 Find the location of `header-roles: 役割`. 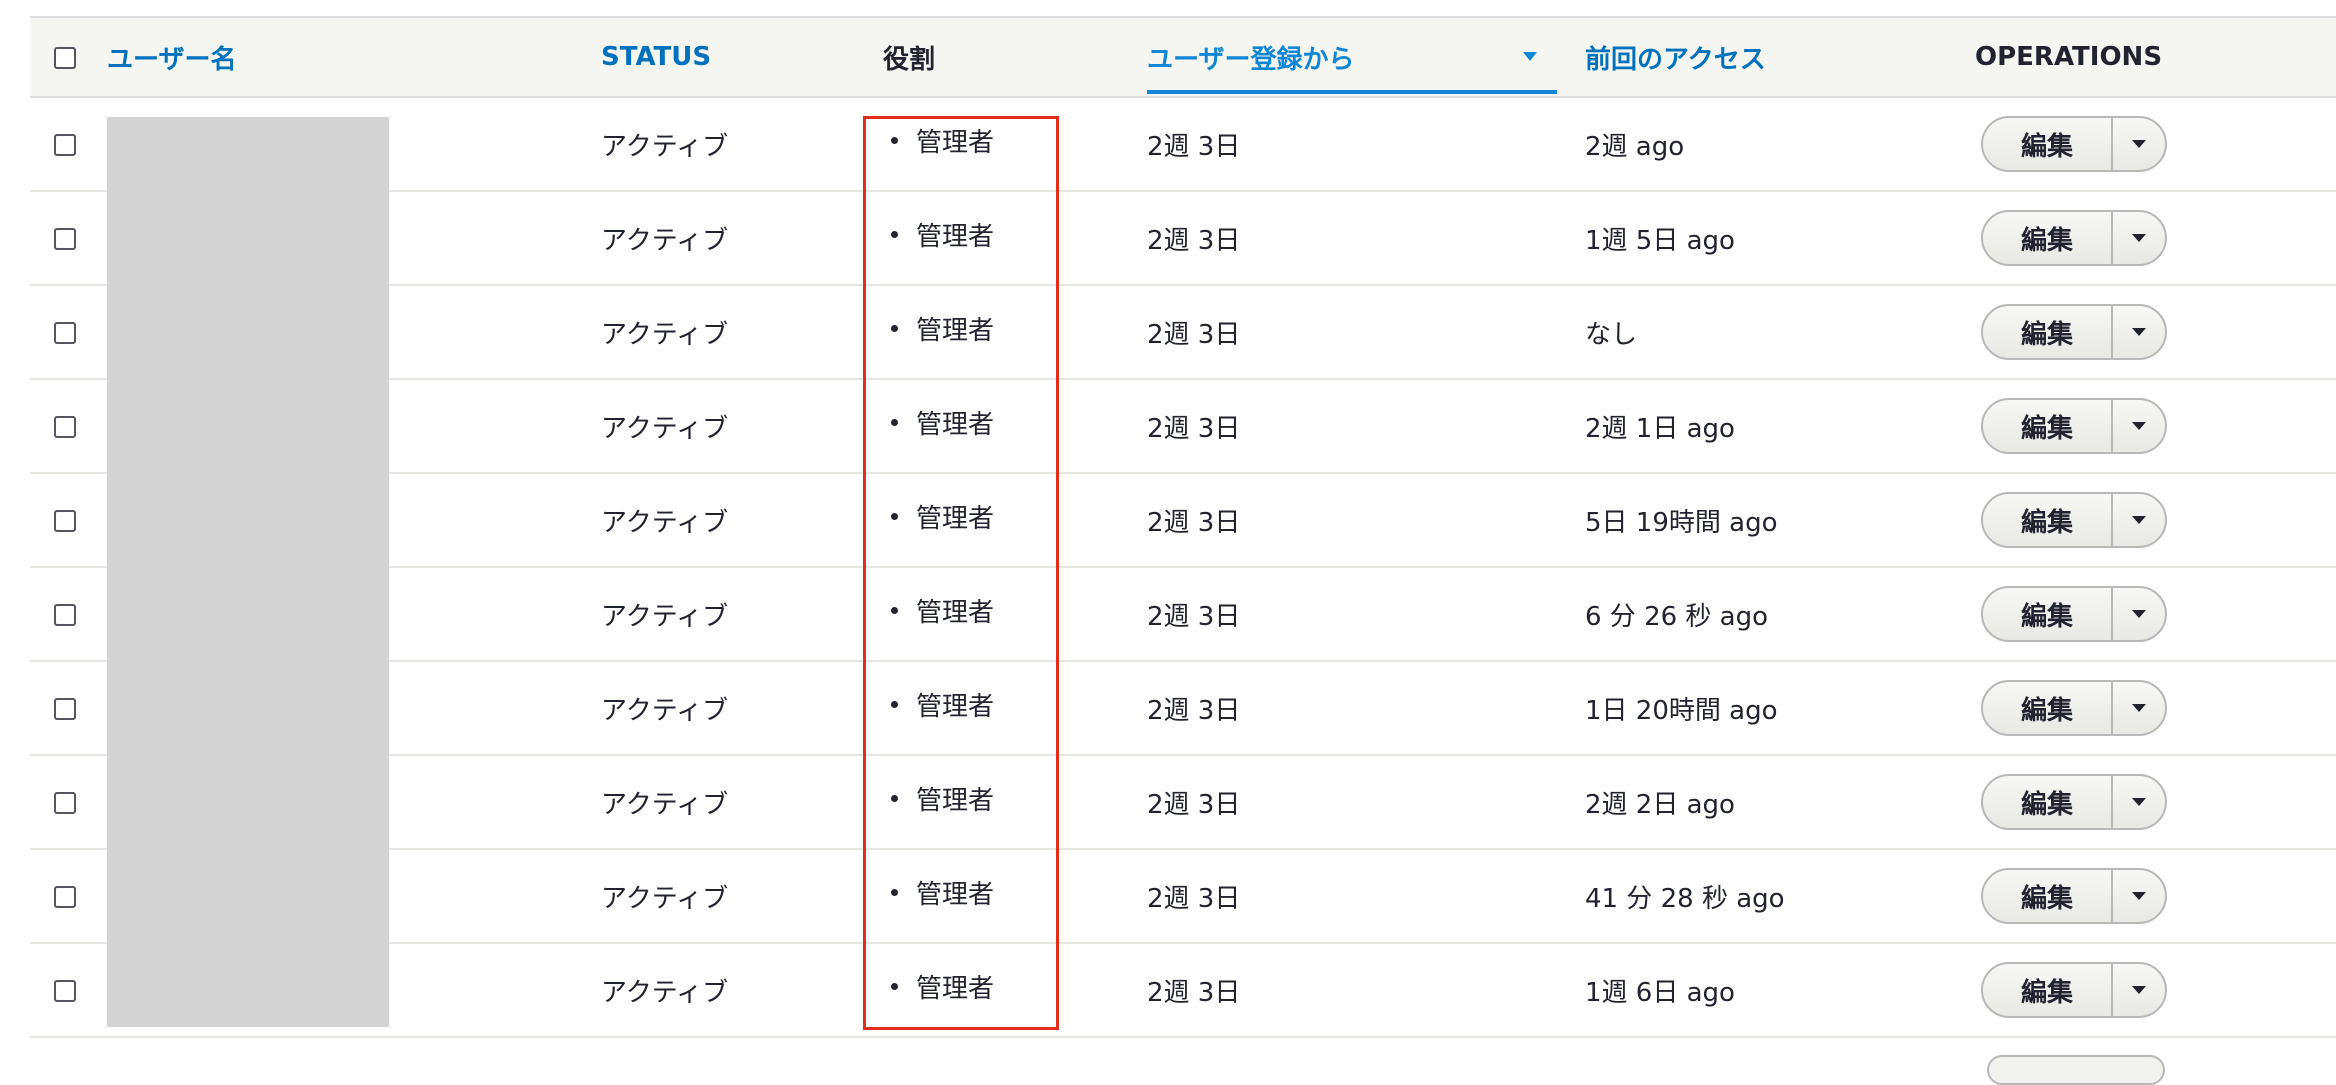

header-roles: 役割 is located at coordinates (1015, 57).